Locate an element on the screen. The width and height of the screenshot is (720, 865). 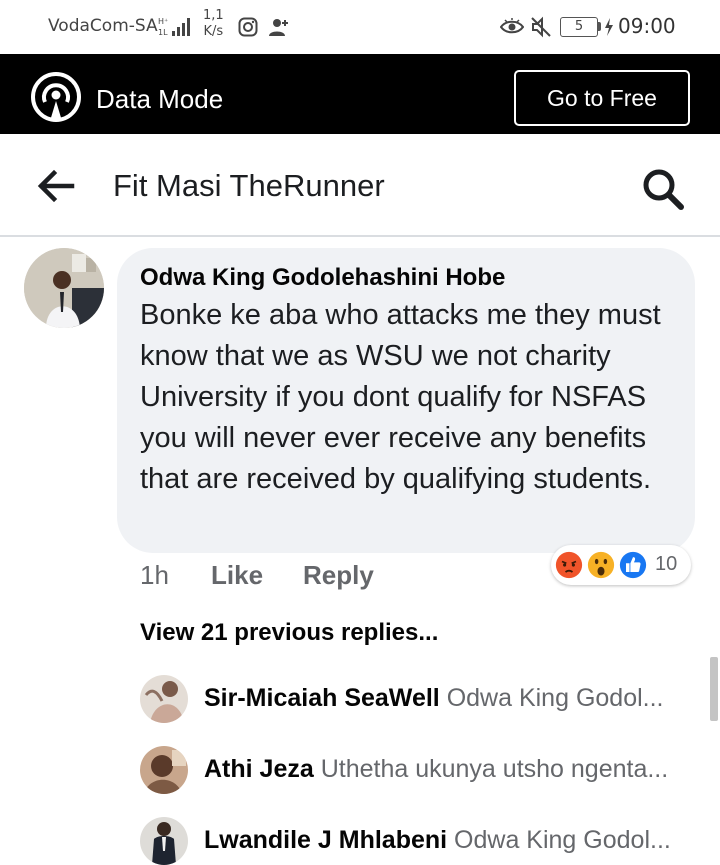
data-mode-bar: Data Mode Go to Free is located at coordinates (360, 94).